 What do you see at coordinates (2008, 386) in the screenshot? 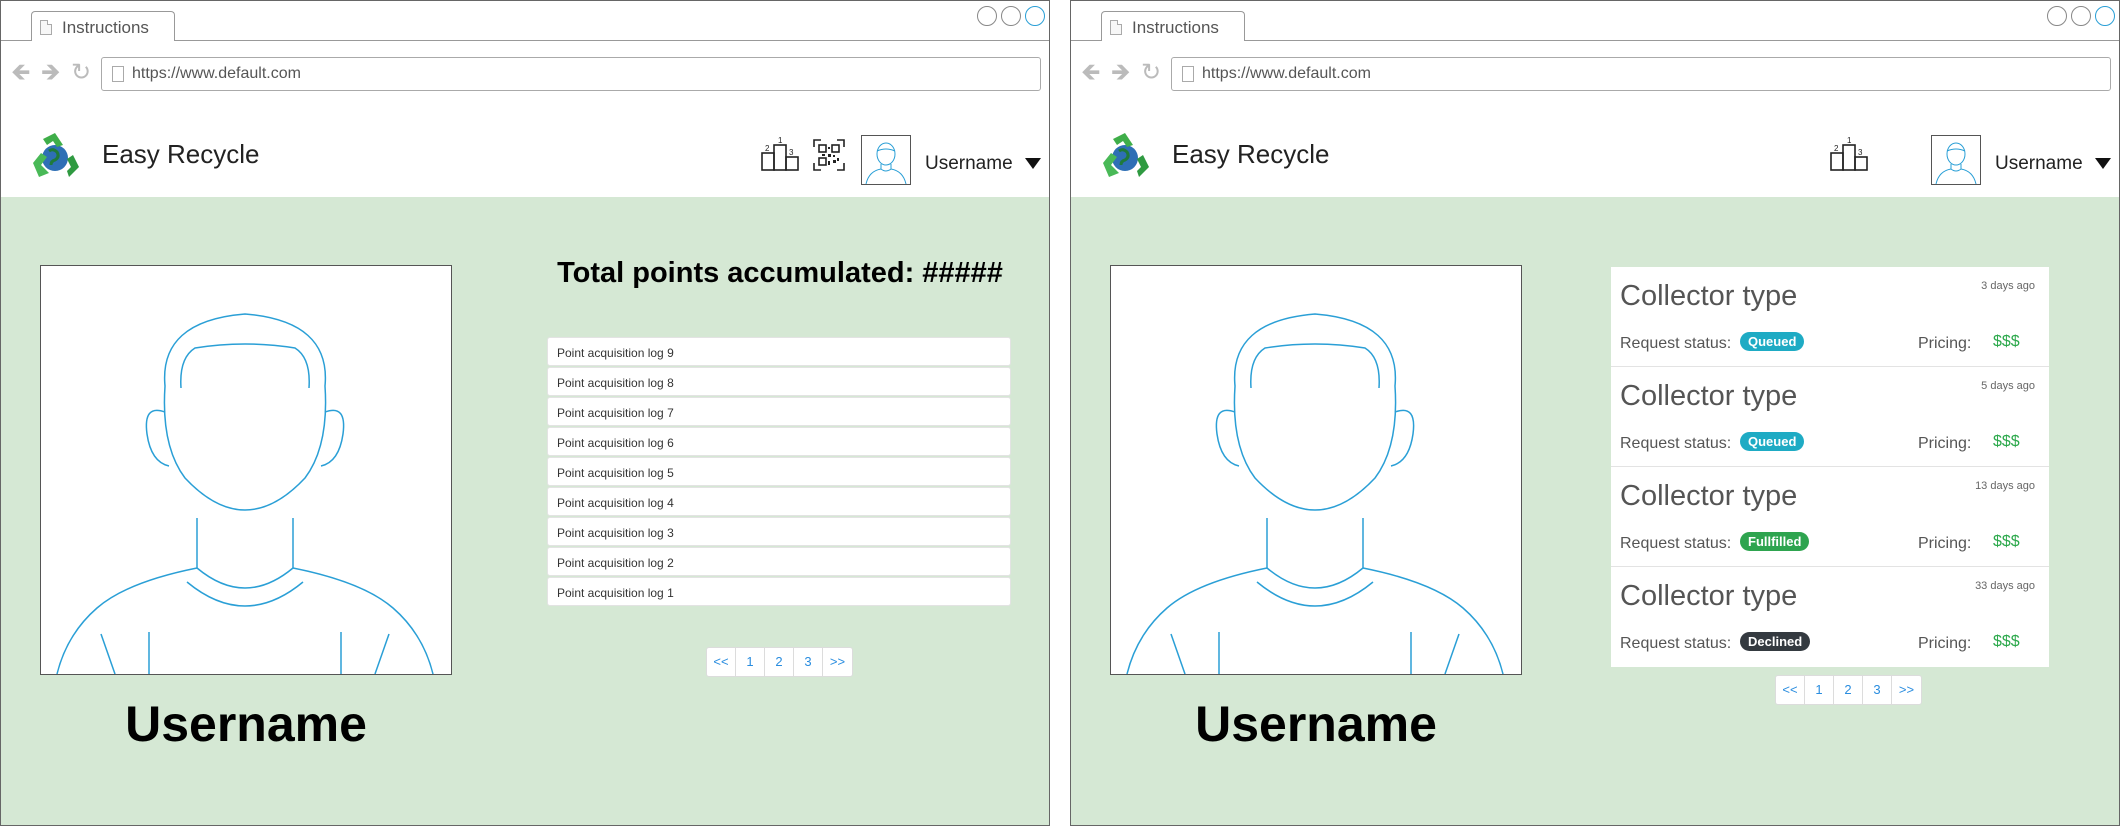
I see `request-time: 5 days ago` at bounding box center [2008, 386].